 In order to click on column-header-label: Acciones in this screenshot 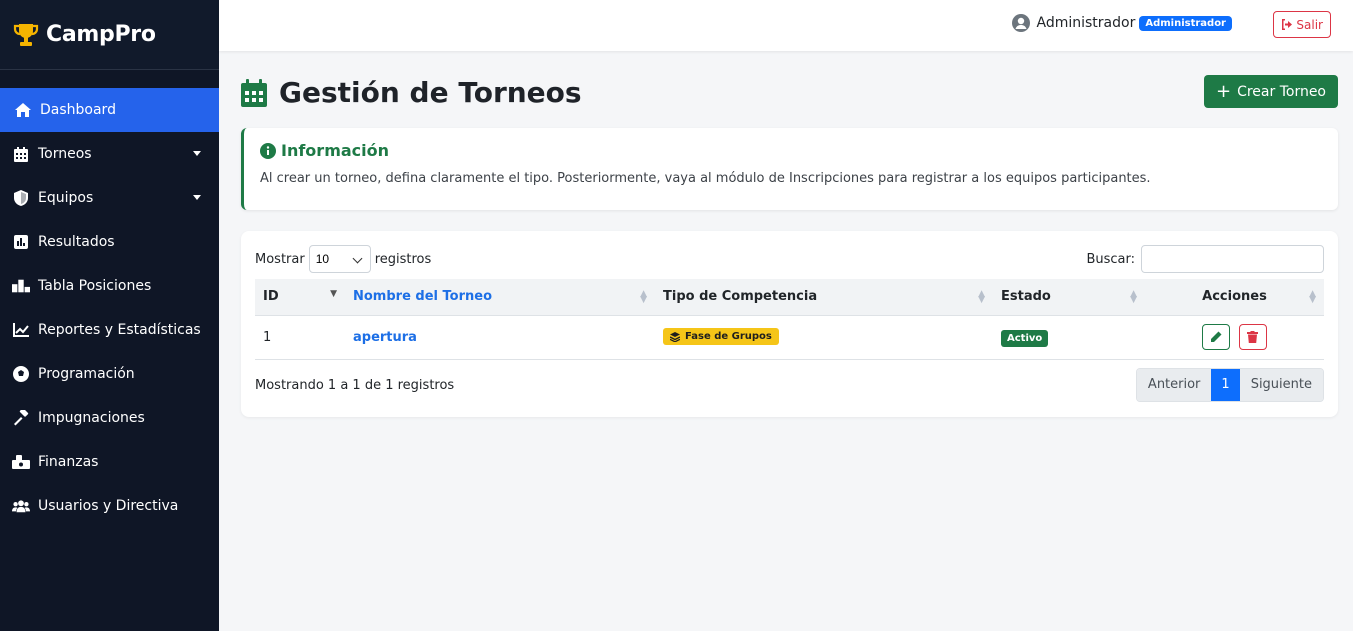, I will do `click(1234, 297)`.